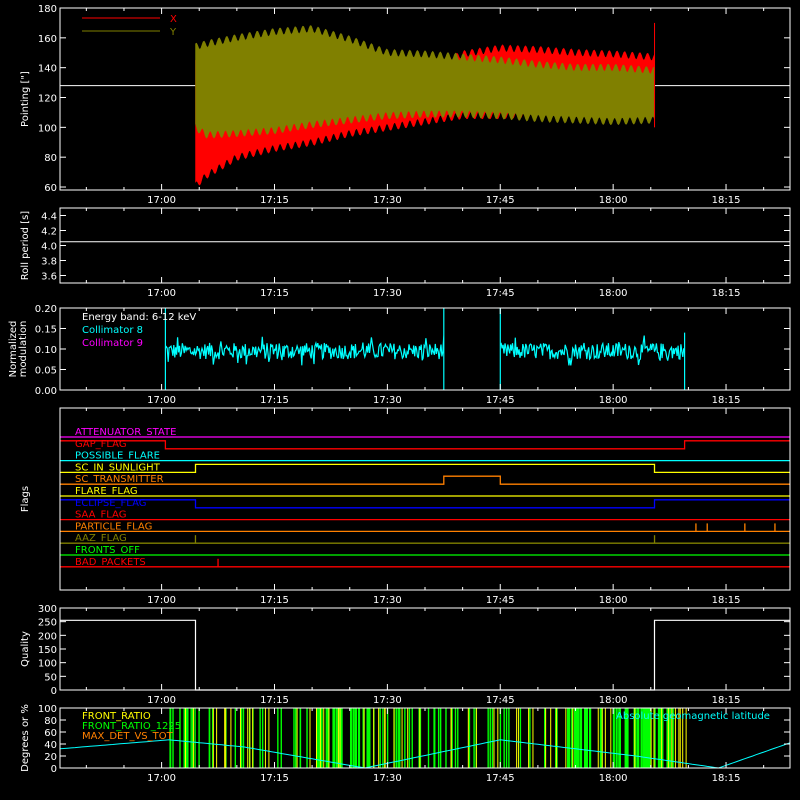  Describe the element at coordinates (47, 99) in the screenshot. I see `pointing-ytick-label: 120` at that location.